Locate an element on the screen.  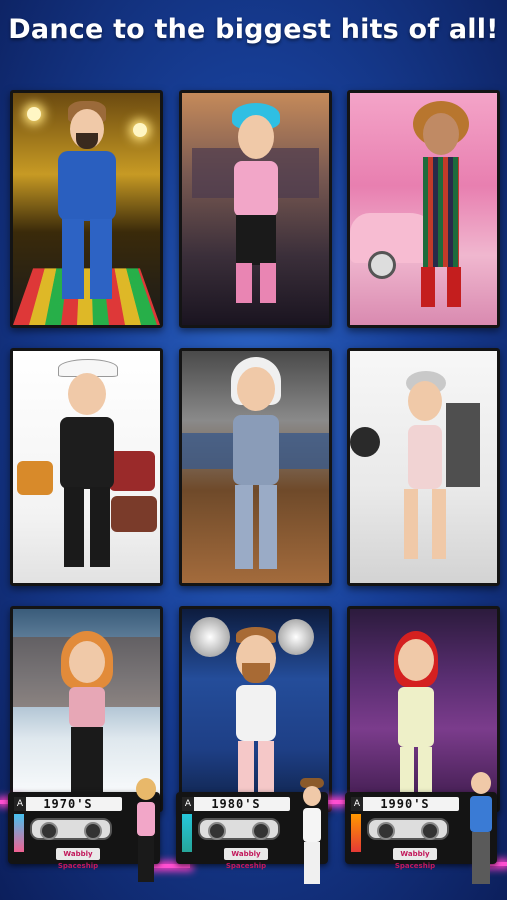
cassette-label: 1980'S is located at coordinates (236, 804).